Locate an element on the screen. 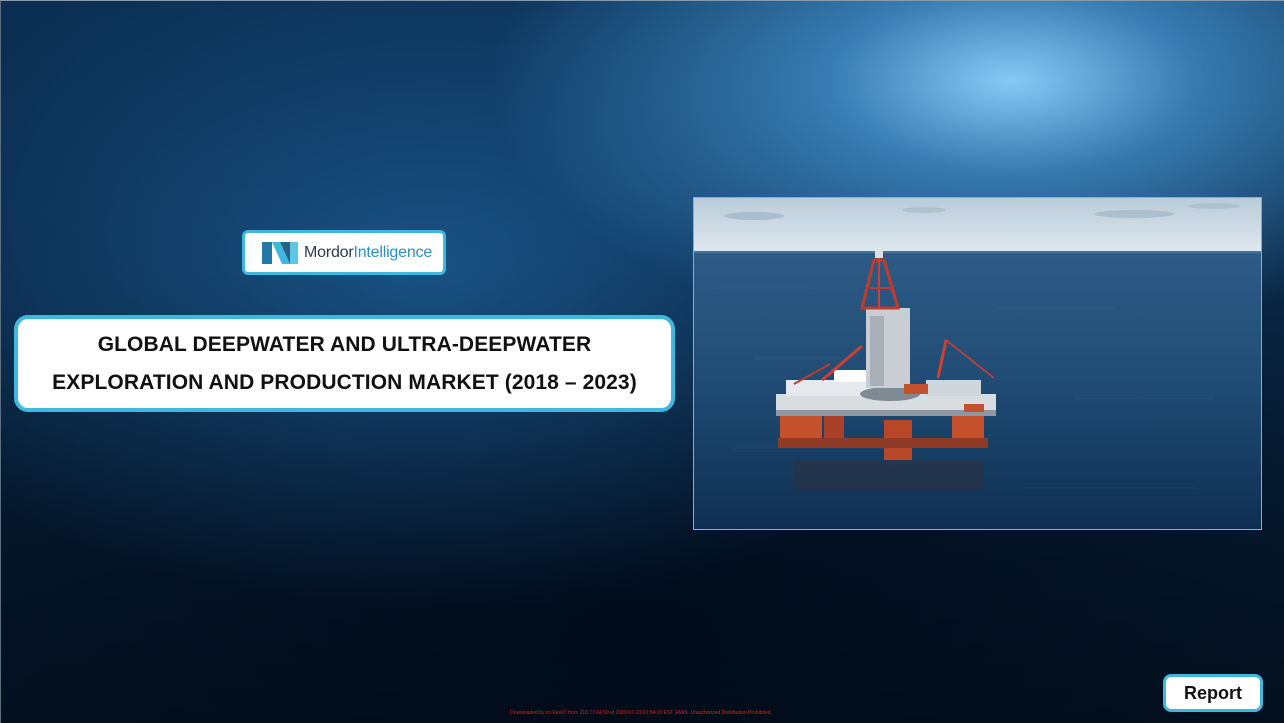 The width and height of the screenshot is (1284, 723). mordor-intelligence-logo-icon is located at coordinates (280, 252).